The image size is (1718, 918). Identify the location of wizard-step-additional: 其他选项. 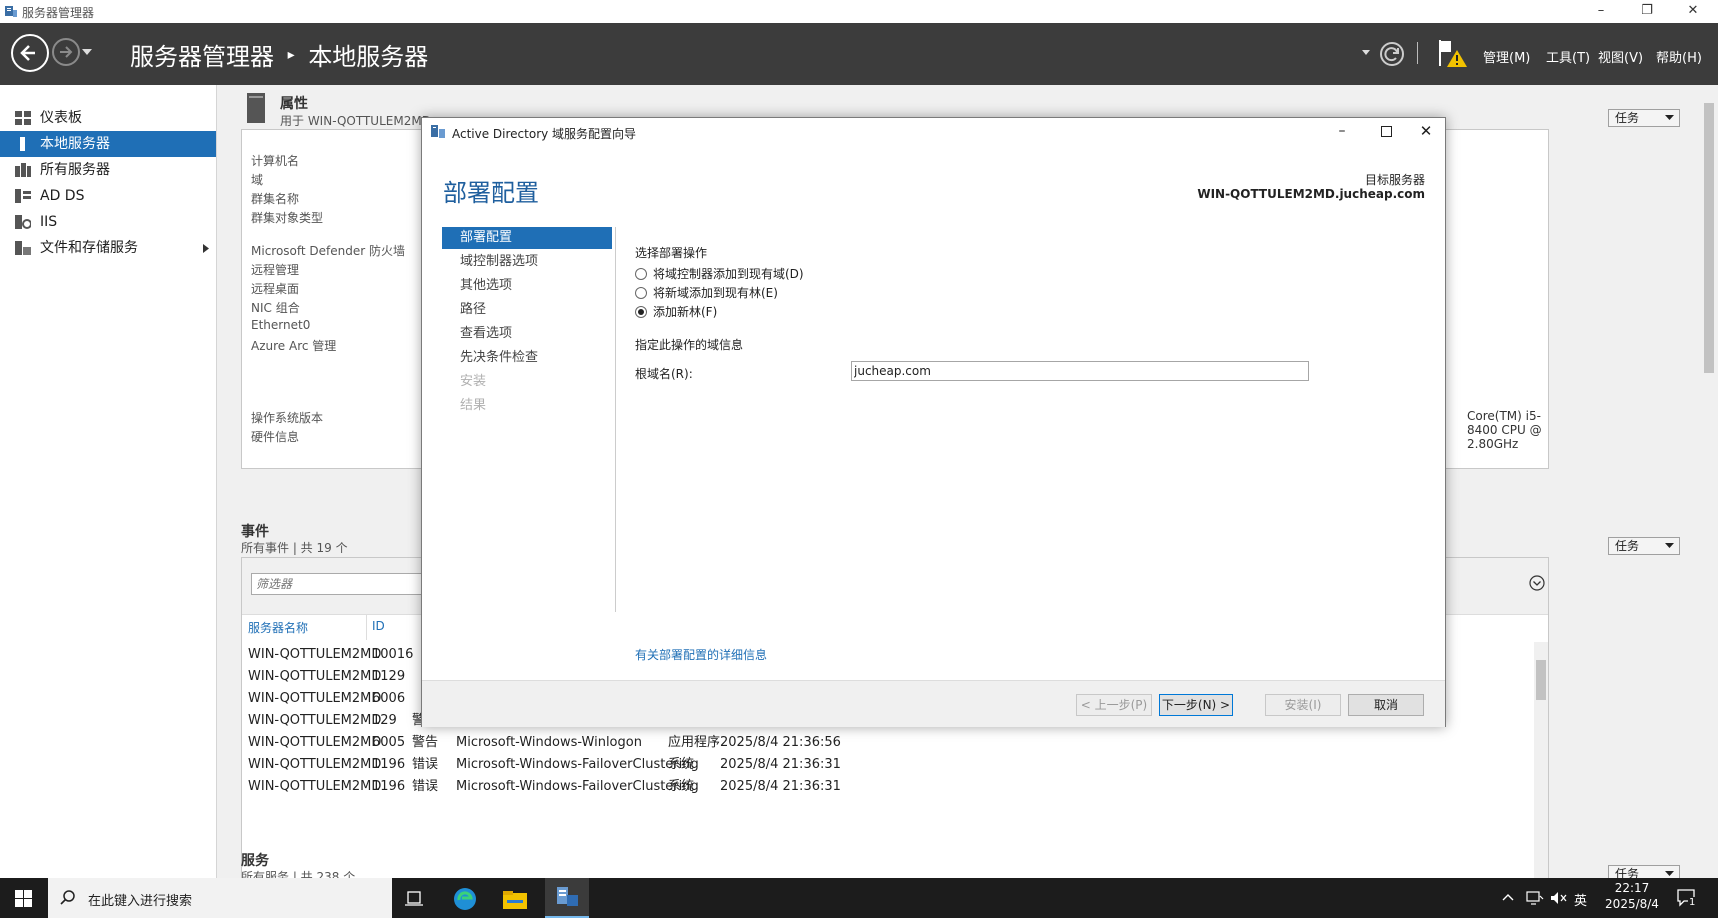
(527, 286).